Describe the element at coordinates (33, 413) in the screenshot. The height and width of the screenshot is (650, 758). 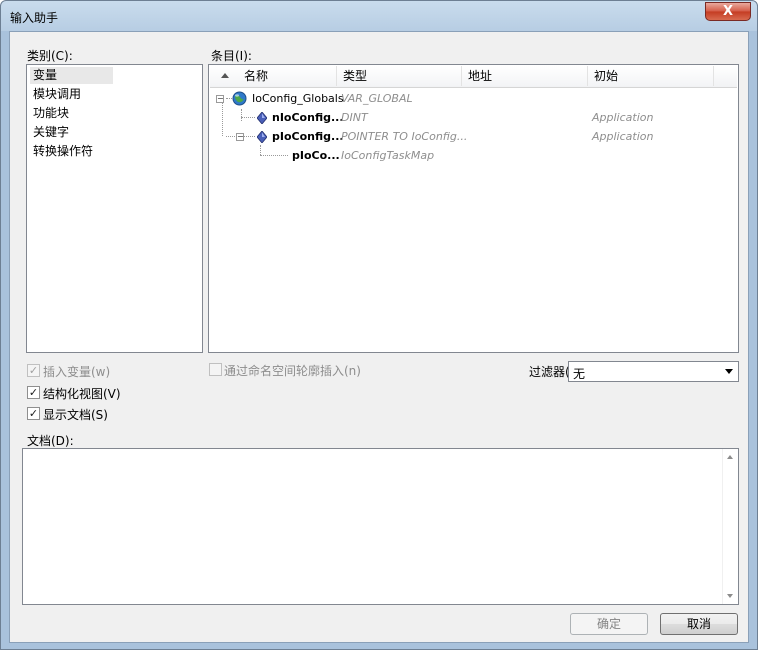
I see `show-docs-checkbox: ✓` at that location.